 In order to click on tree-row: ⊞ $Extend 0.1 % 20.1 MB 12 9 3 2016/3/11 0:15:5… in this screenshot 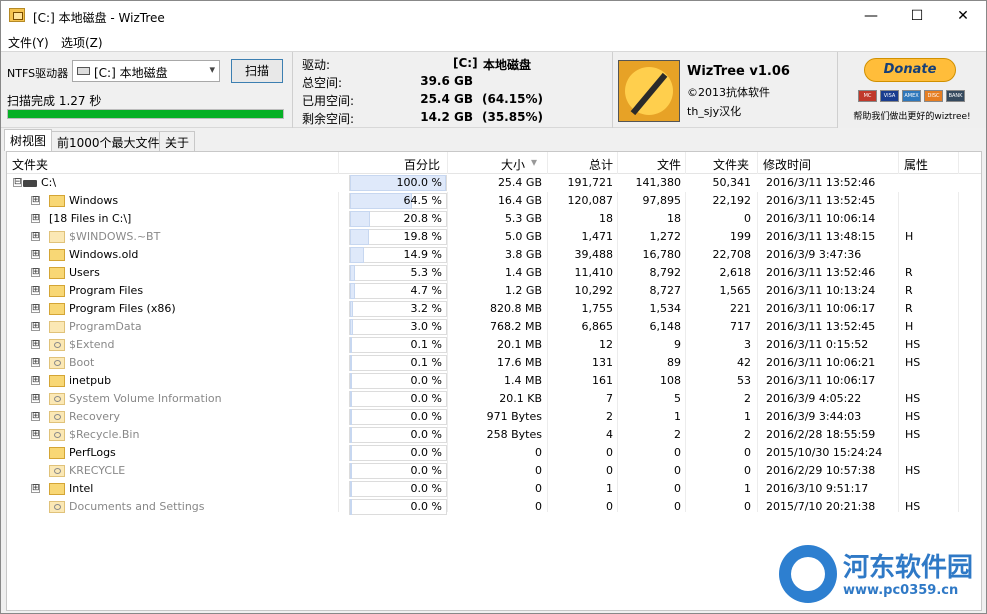, I will do `click(494, 345)`.